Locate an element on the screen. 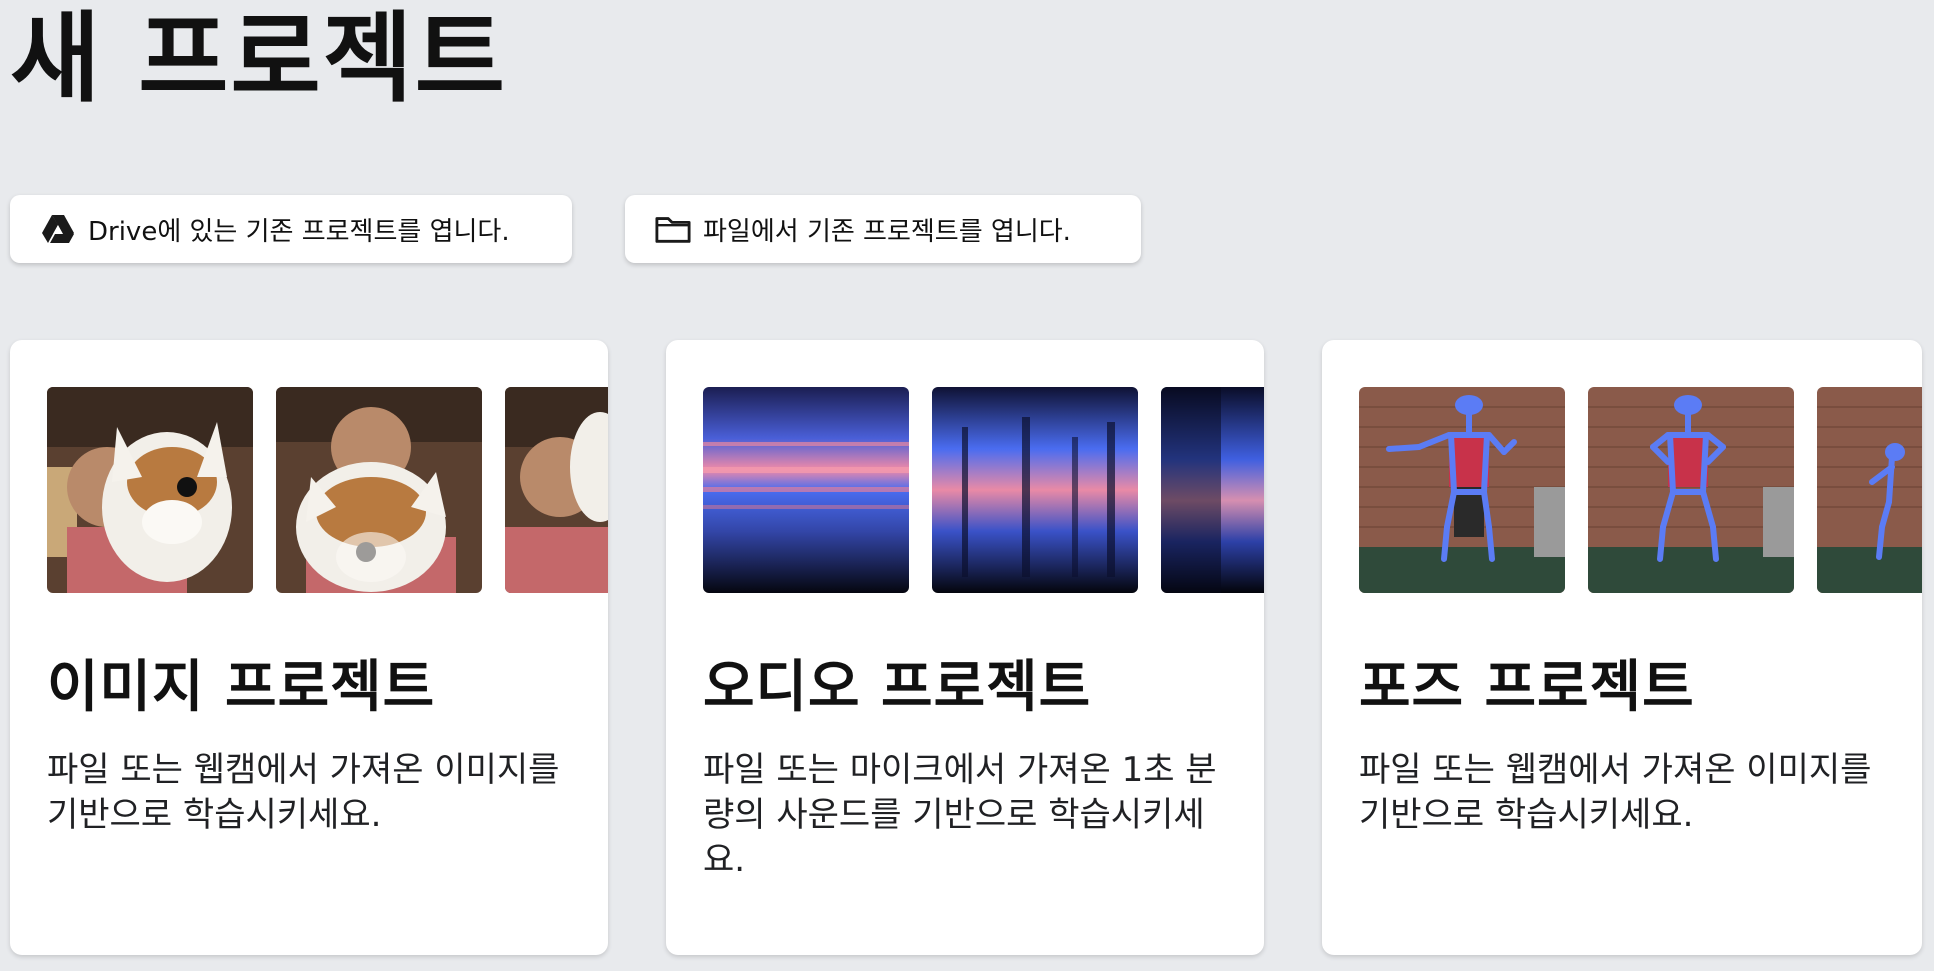 This screenshot has width=1934, height=971. open-from-file-label: 파일에서 기존 프로젝트를 엽니다. is located at coordinates (887, 231).